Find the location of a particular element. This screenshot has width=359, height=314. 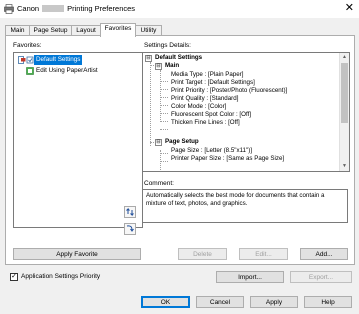

window-title: Canon Printing Preferences is located at coordinates (76, 8).